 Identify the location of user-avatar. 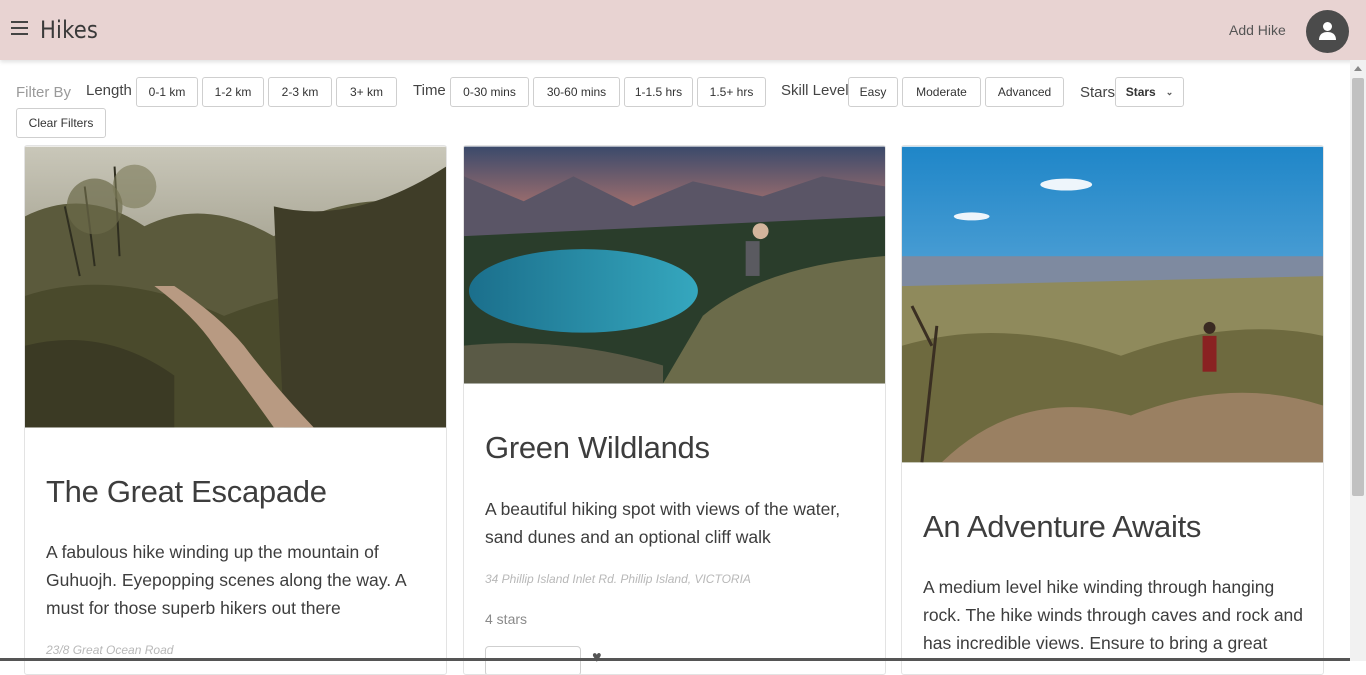
(1327, 31).